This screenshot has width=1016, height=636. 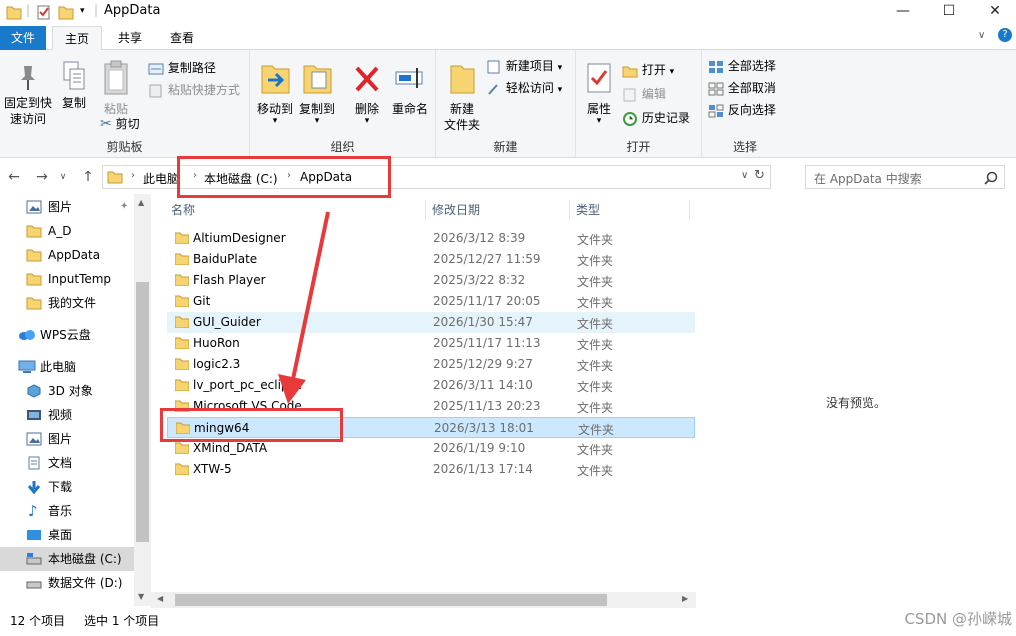 I want to click on tab-home: 主页, so click(x=77, y=38).